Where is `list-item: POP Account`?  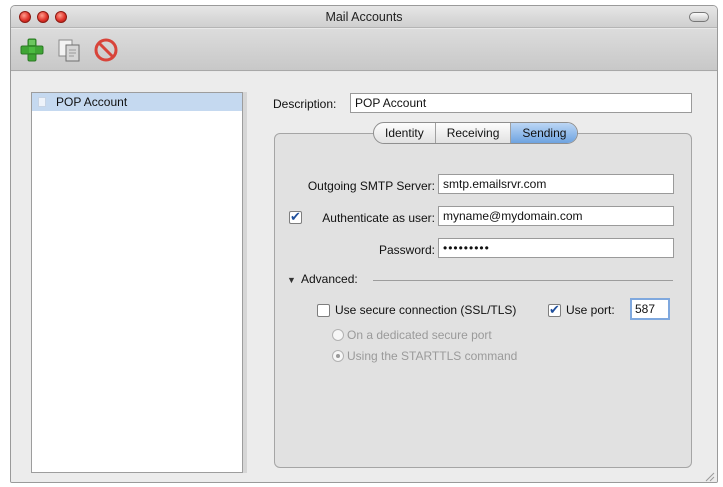
list-item: POP Account is located at coordinates (137, 102).